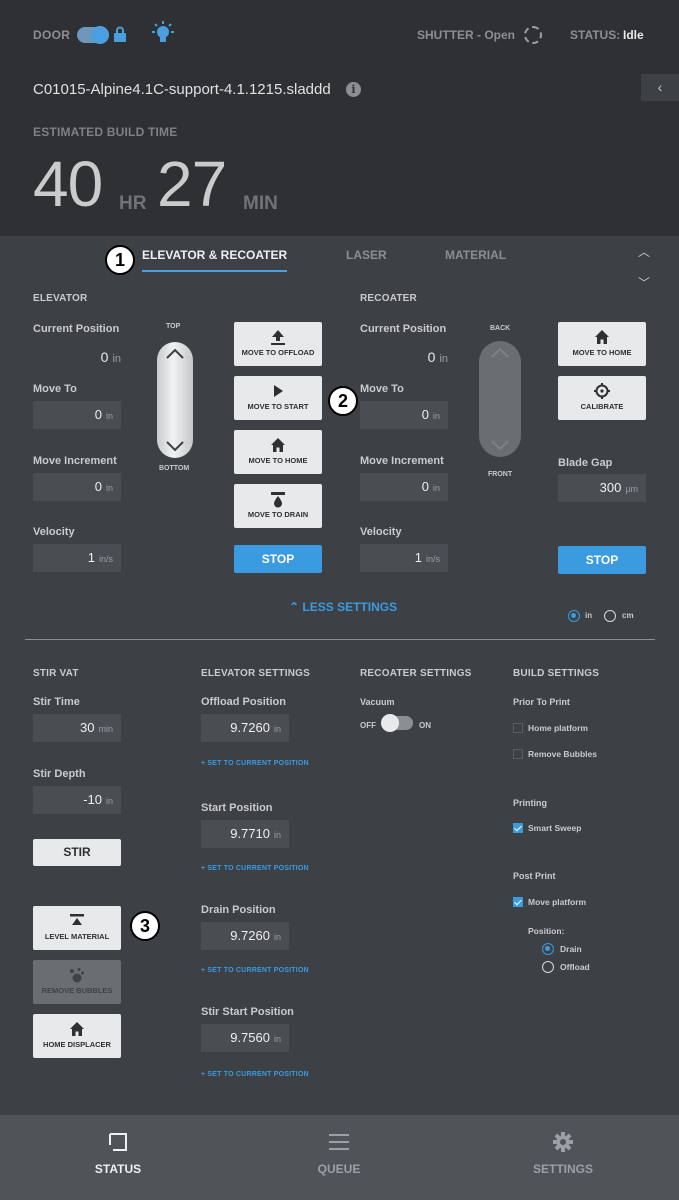 The height and width of the screenshot is (1200, 679). I want to click on move-platform-checkbox, so click(518, 902).